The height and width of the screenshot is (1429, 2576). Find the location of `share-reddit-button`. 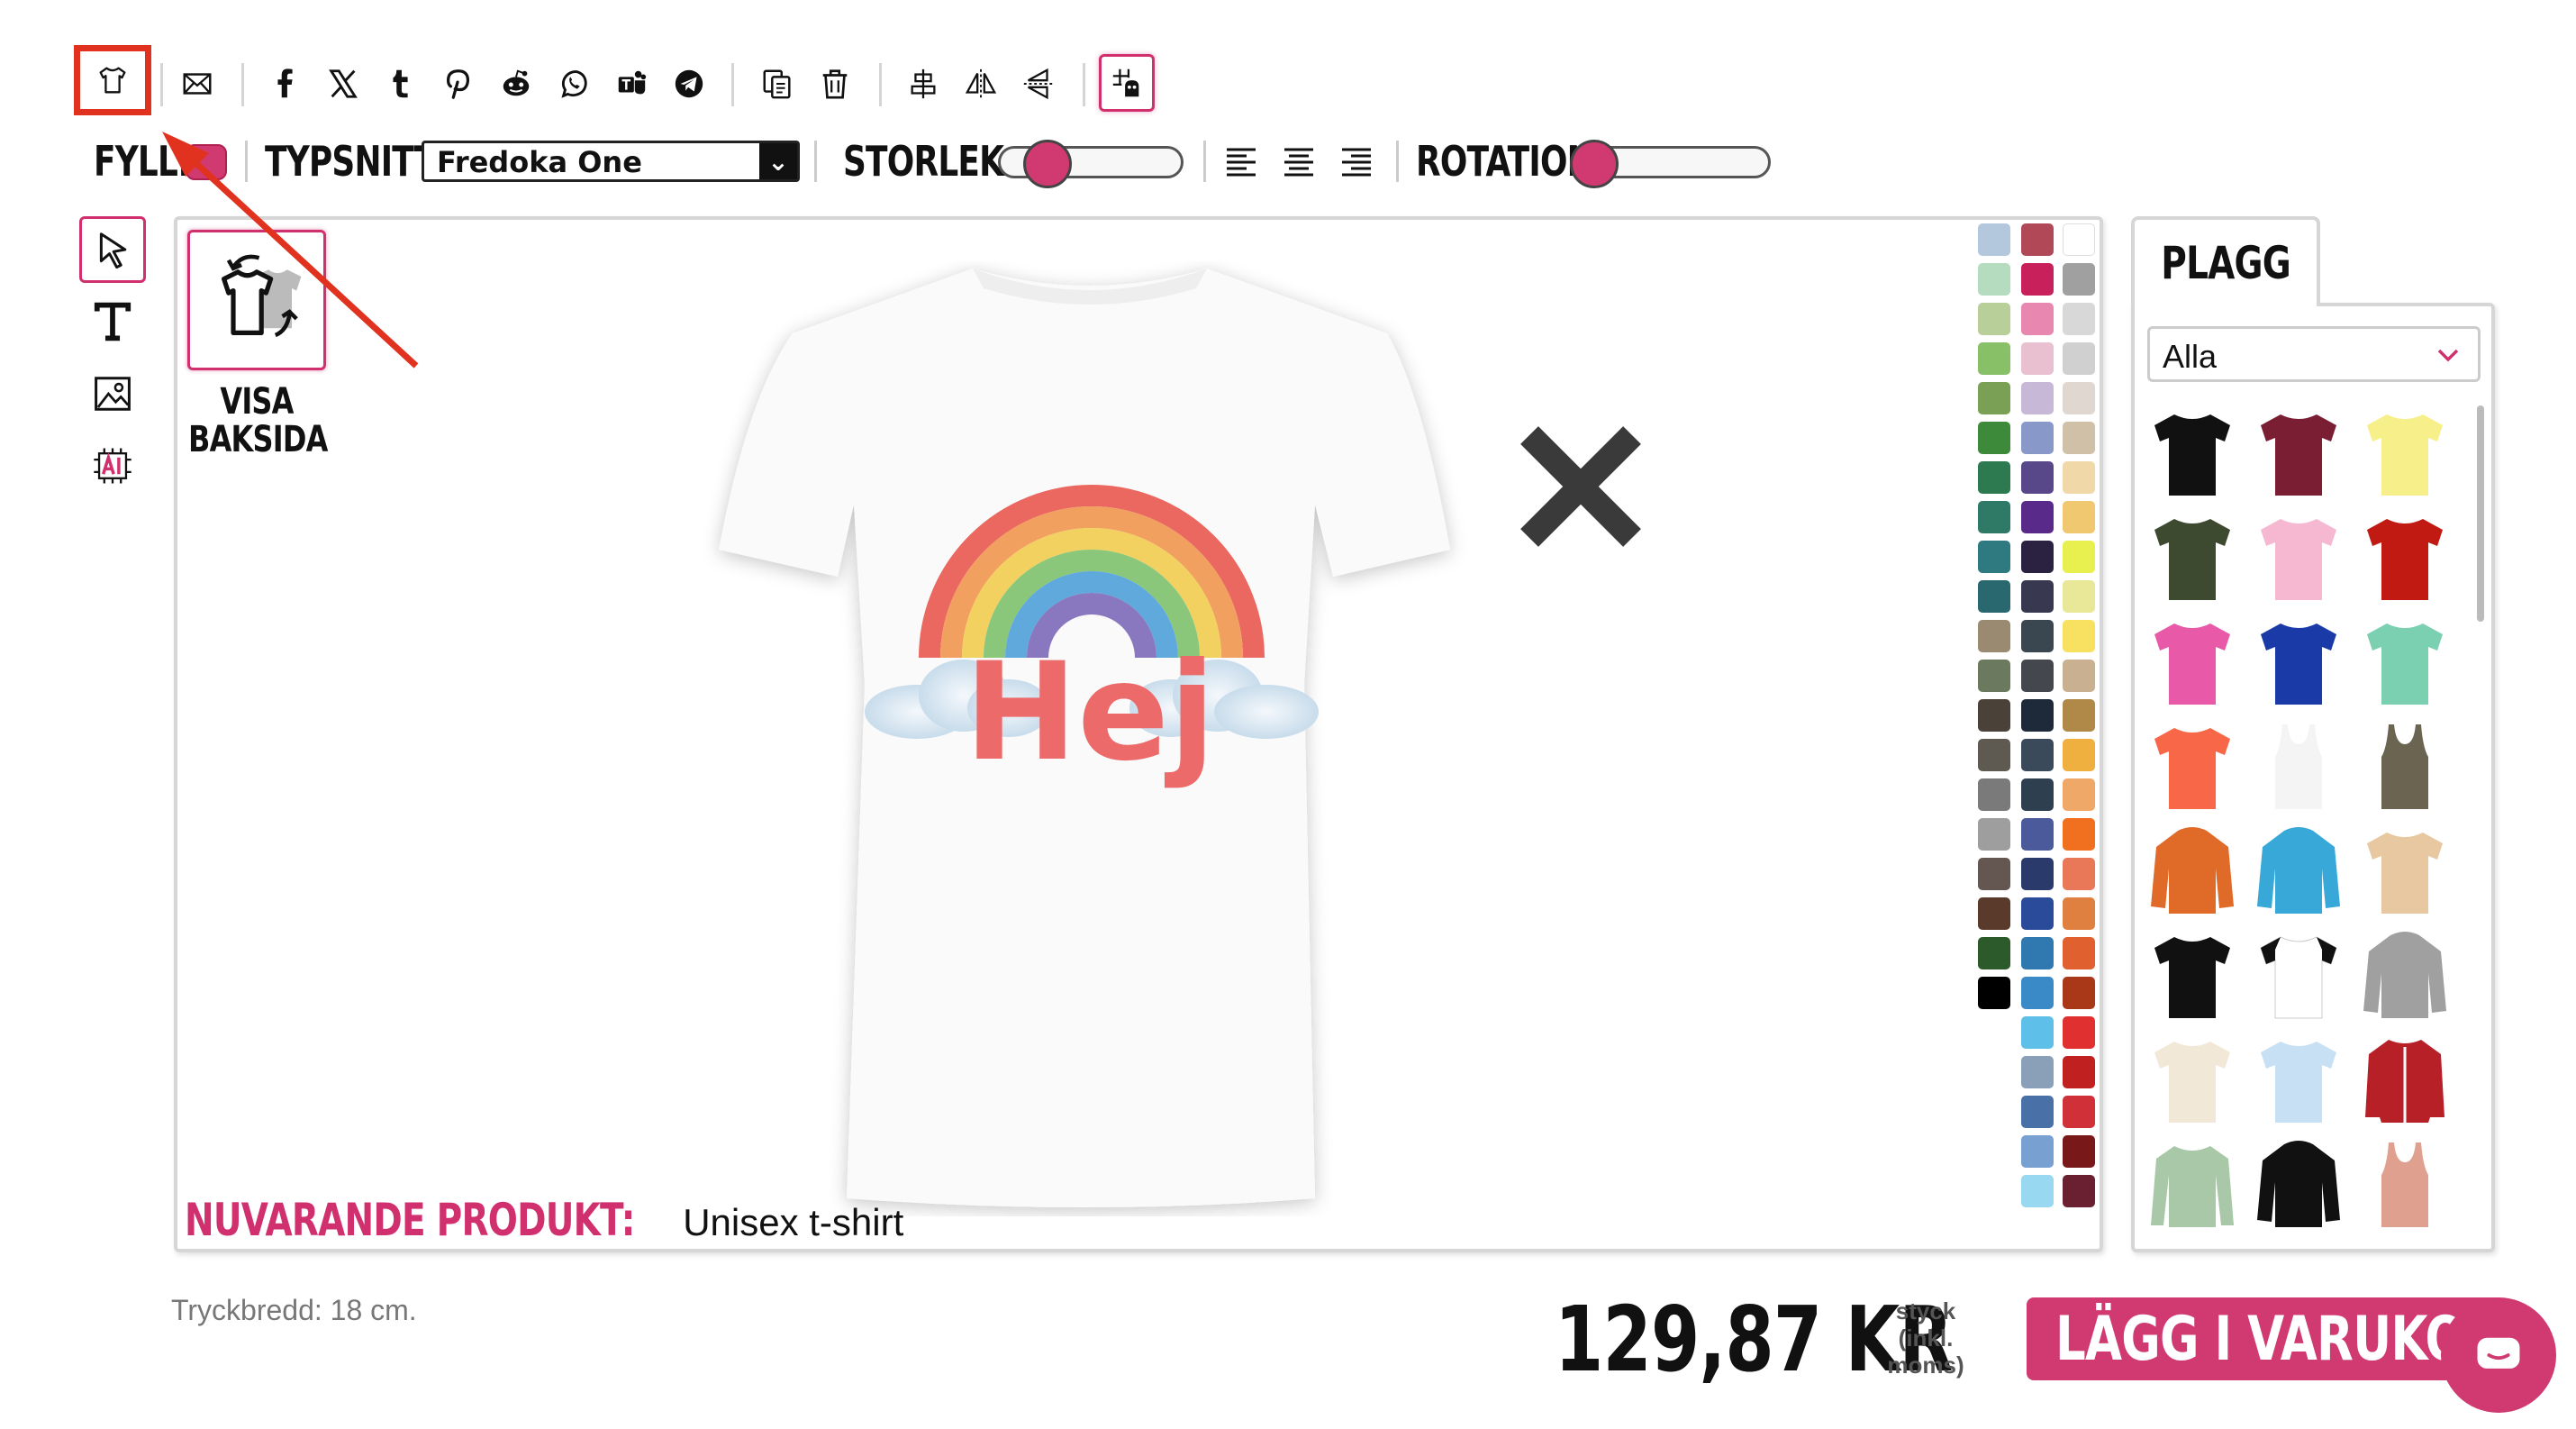

share-reddit-button is located at coordinates (516, 84).